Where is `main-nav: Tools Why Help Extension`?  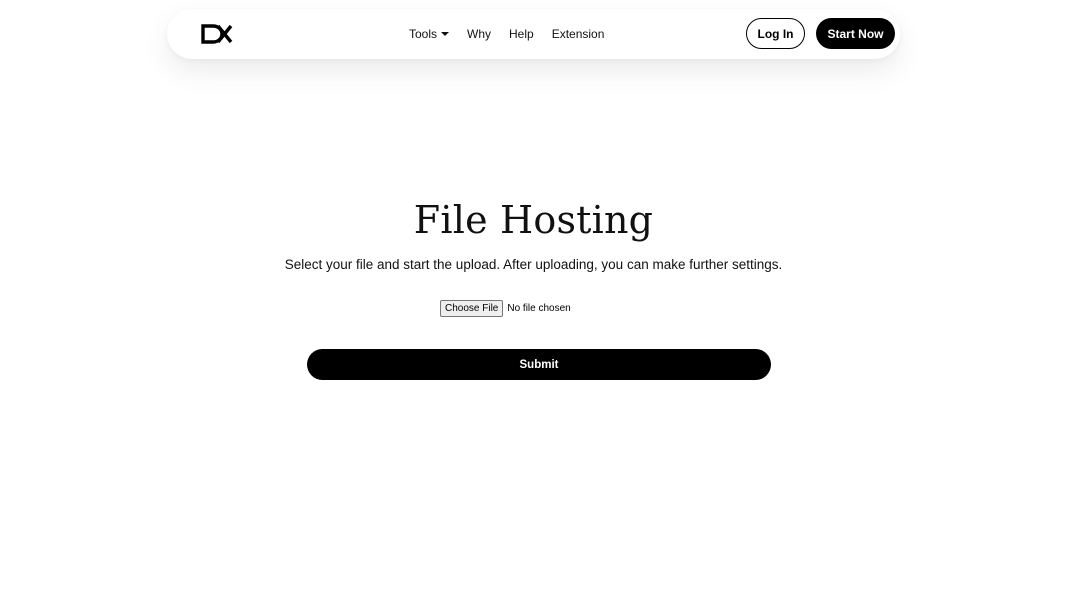
main-nav: Tools Why Help Extension is located at coordinates (515, 34).